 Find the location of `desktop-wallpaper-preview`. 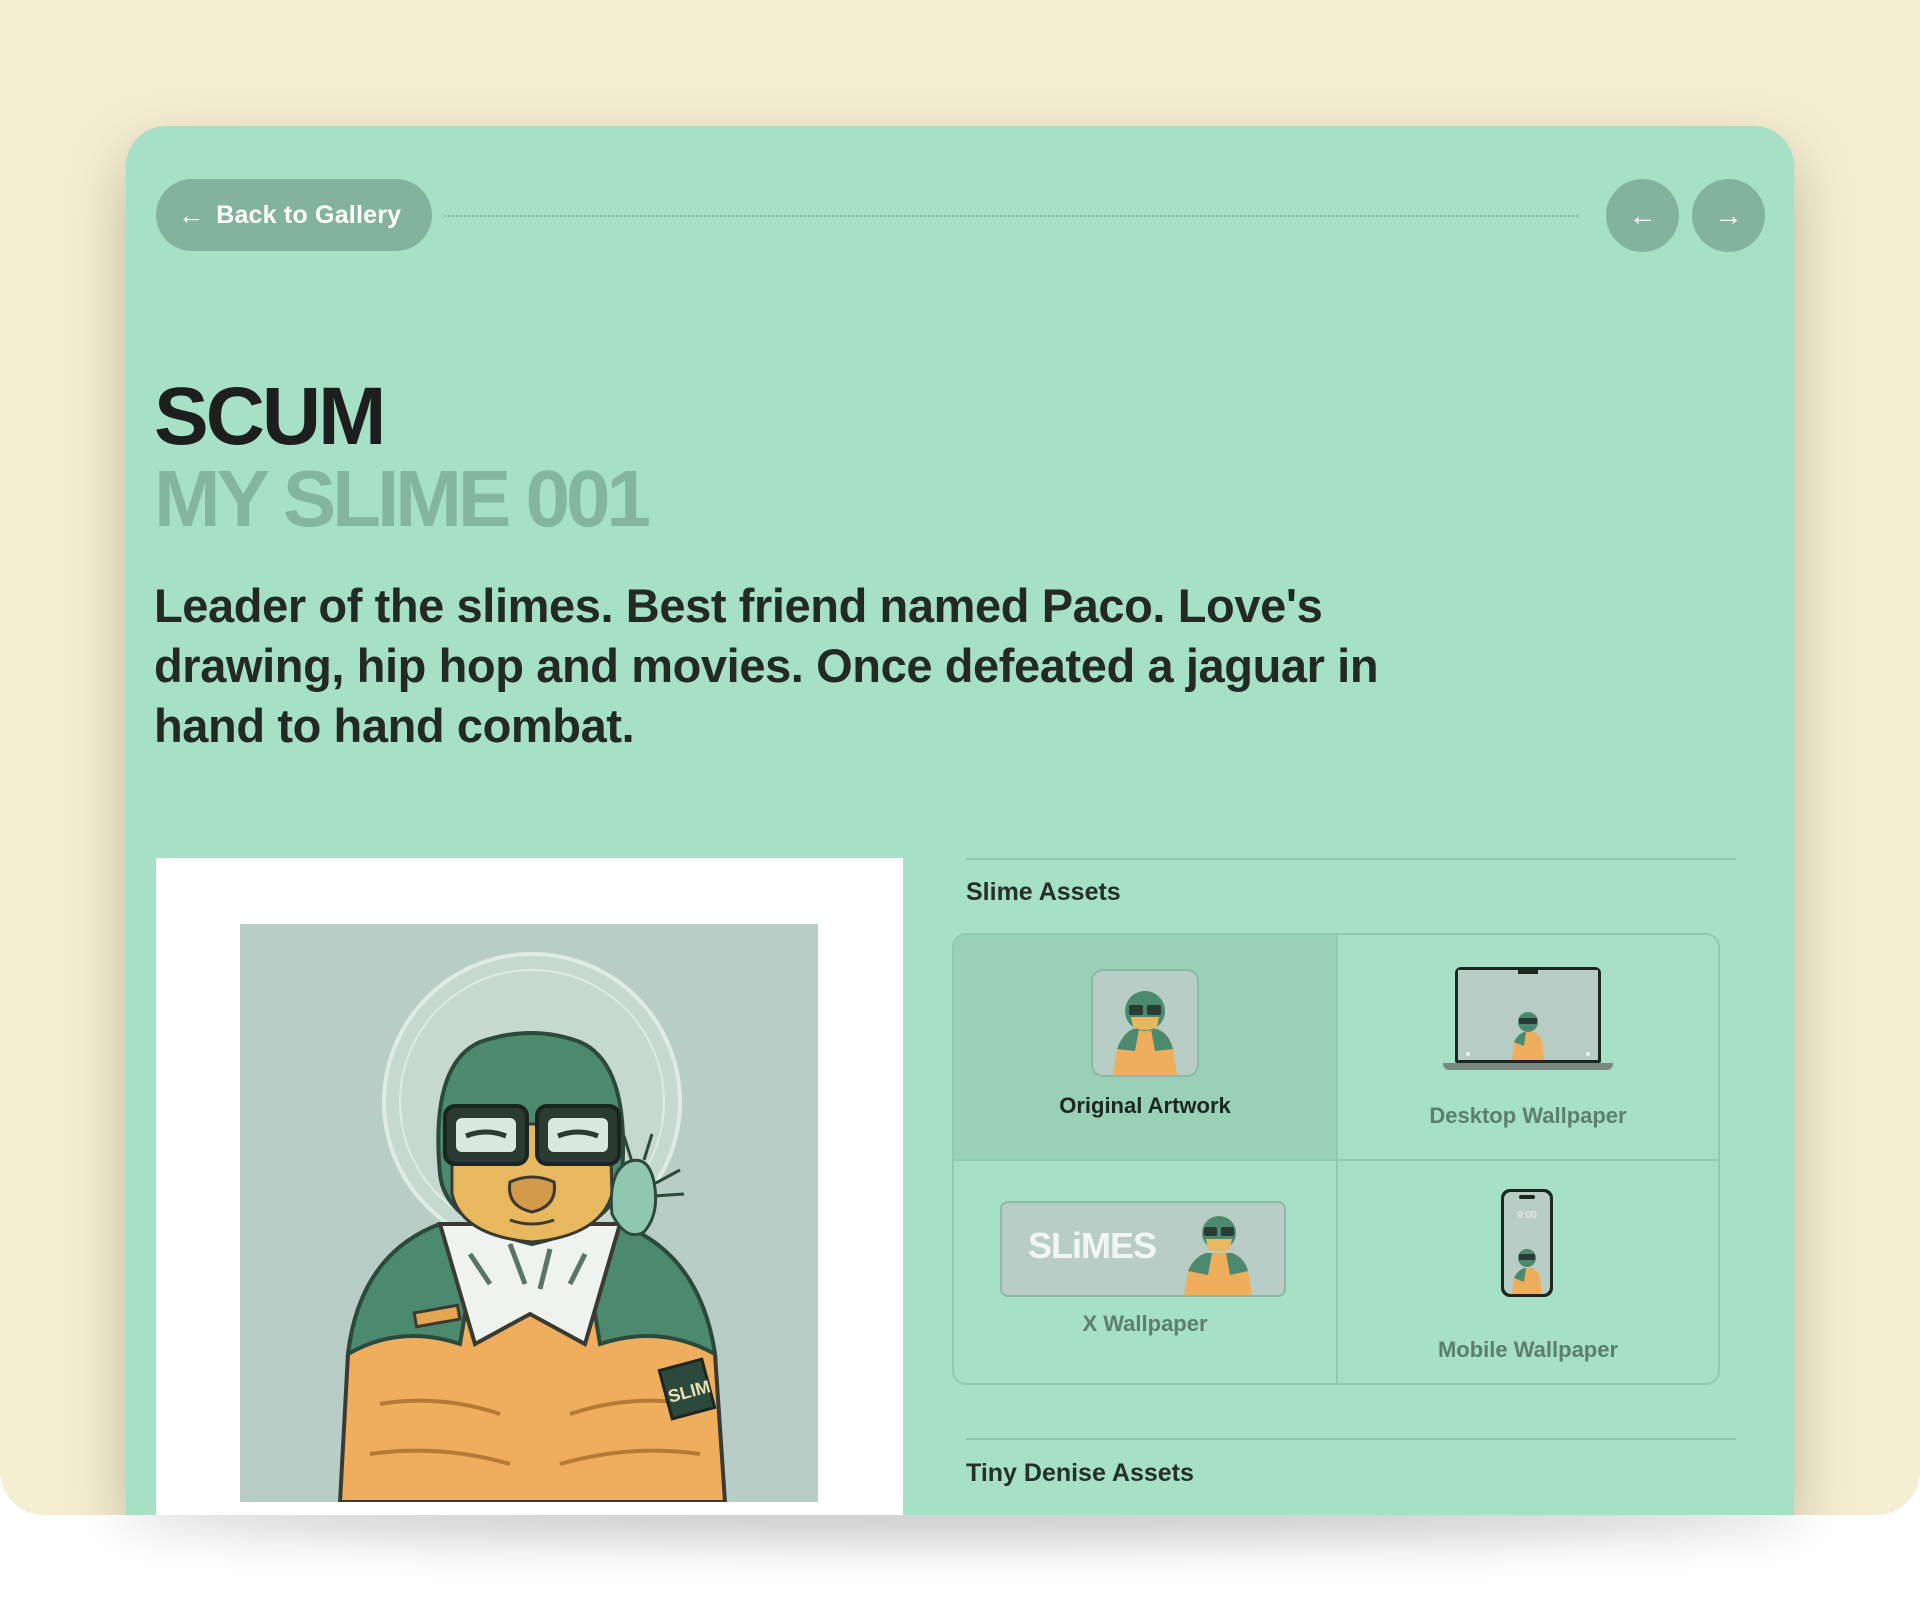

desktop-wallpaper-preview is located at coordinates (1528, 1015).